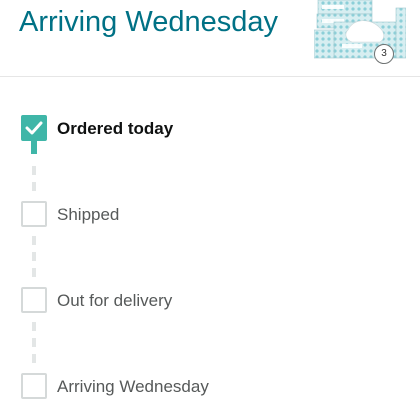  I want to click on step-arriving-label: Arriving Wednesday, so click(133, 386).